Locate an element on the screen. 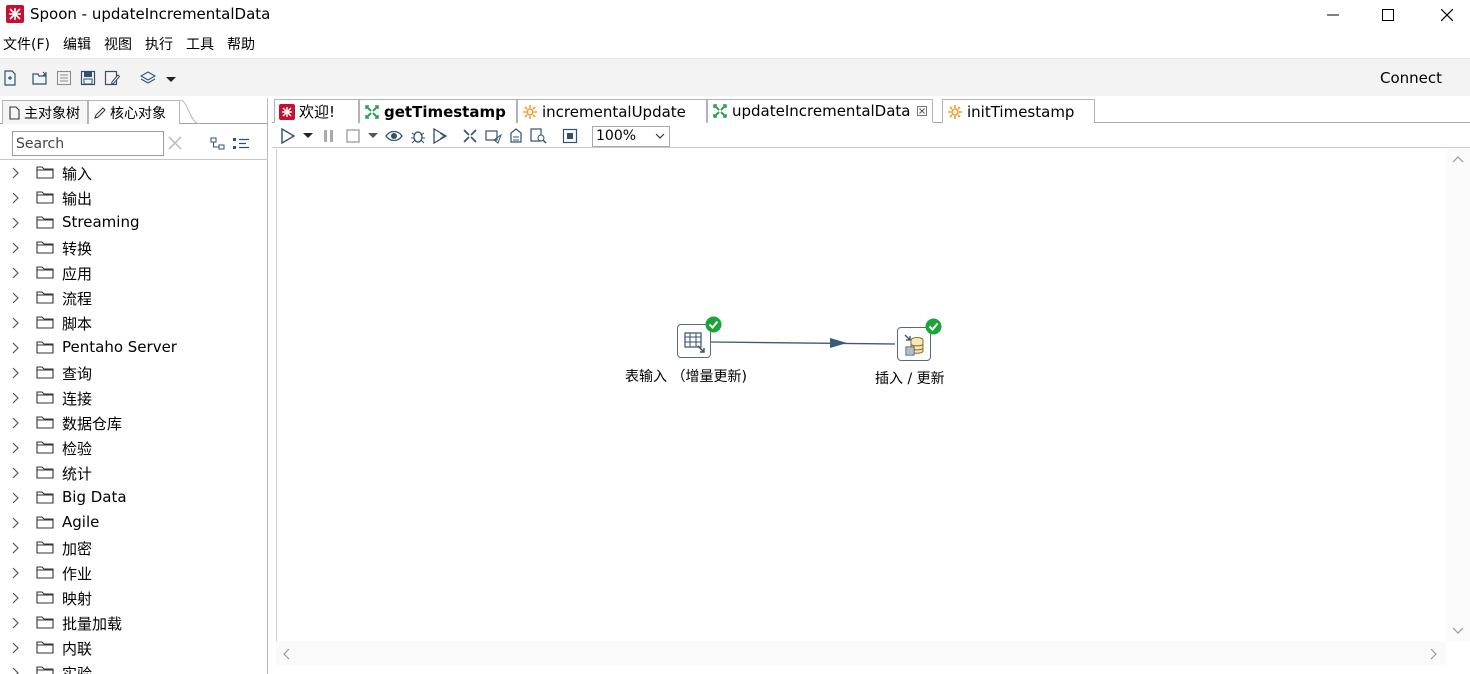 This screenshot has height=674, width=1470. tree-item: 查询 is located at coordinates (133, 372).